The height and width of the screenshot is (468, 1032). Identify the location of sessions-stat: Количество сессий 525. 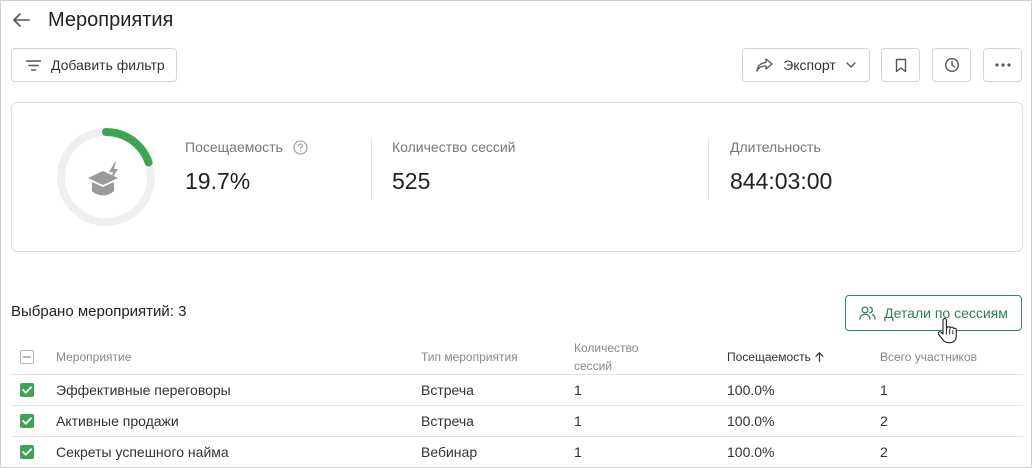
(454, 167).